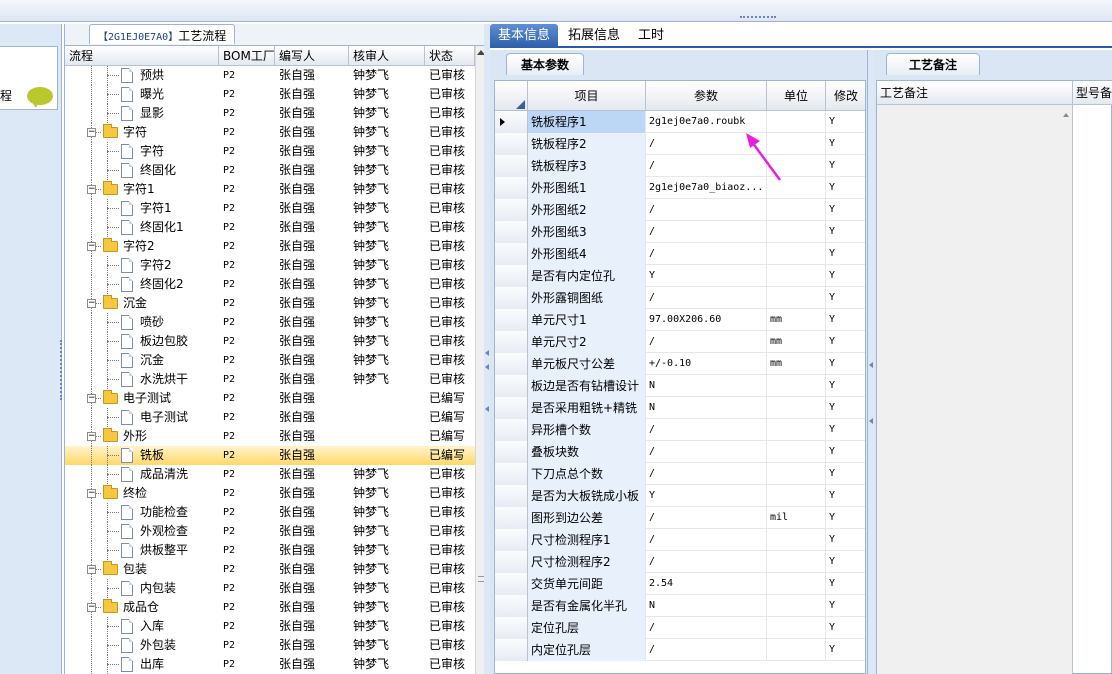 Image resolution: width=1112 pixels, height=674 pixels. Describe the element at coordinates (270, 360) in the screenshot. I see `table-row: 沉金 P2 张自强 钟梦飞 已审核` at that location.